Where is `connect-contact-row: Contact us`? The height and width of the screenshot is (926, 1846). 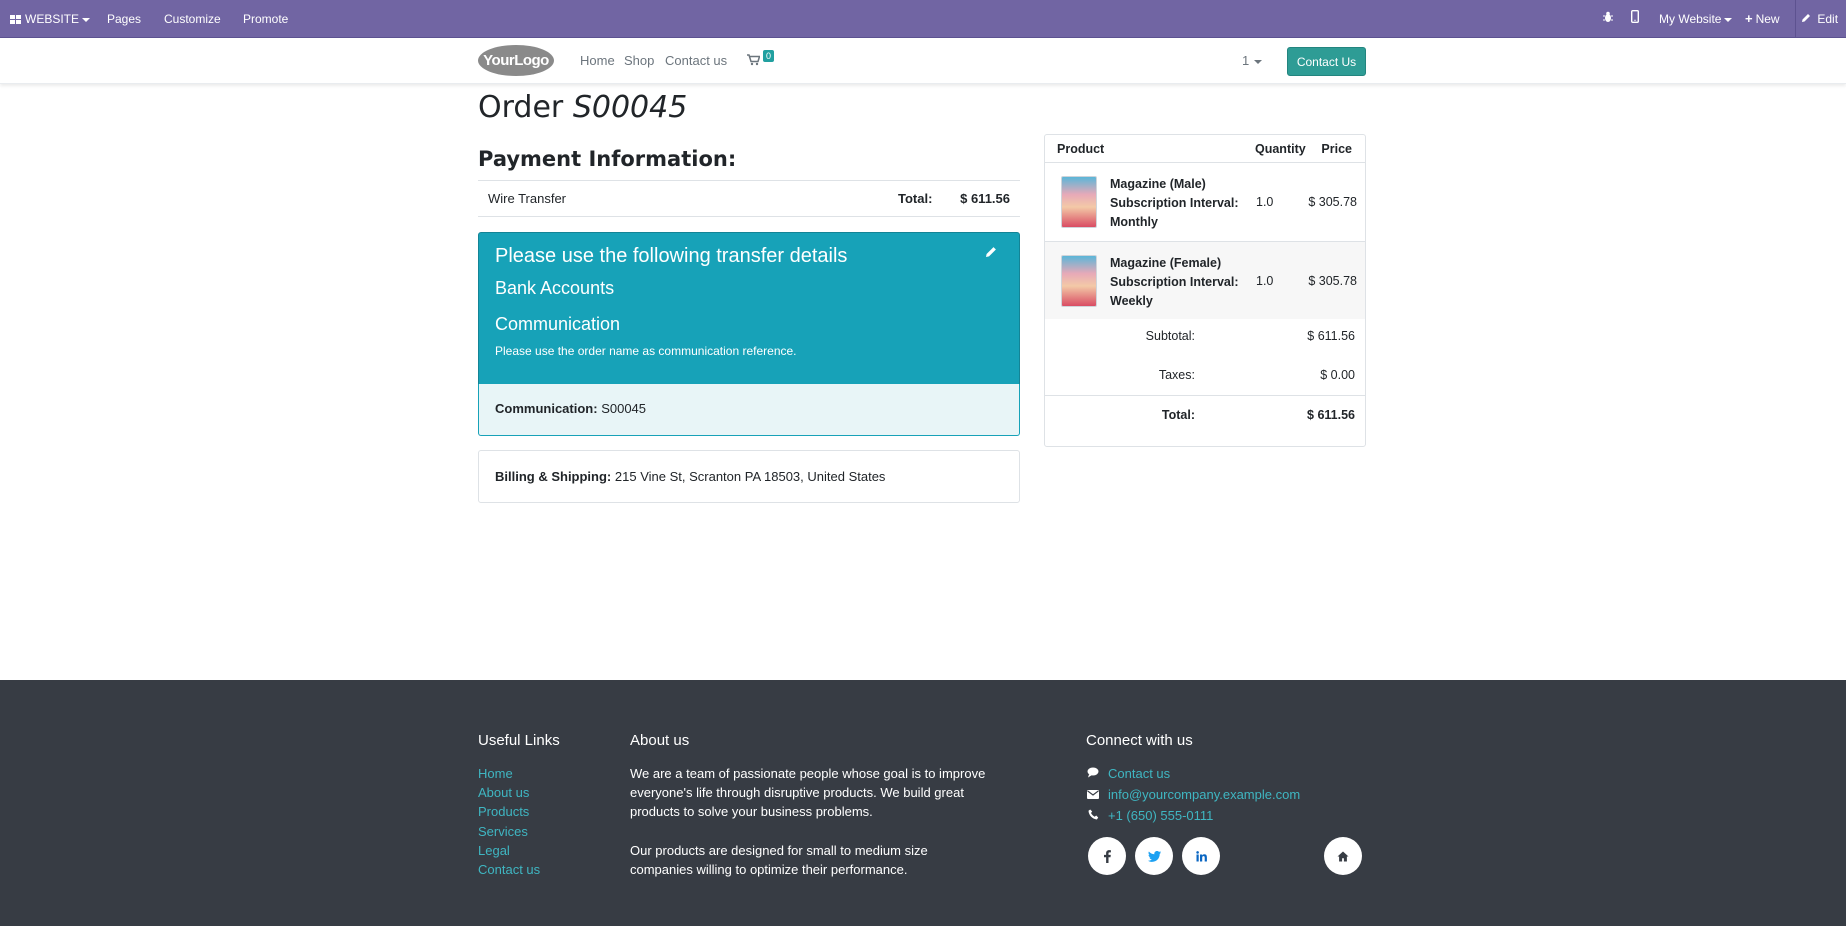
connect-contact-row: Contact us is located at coordinates (1193, 774).